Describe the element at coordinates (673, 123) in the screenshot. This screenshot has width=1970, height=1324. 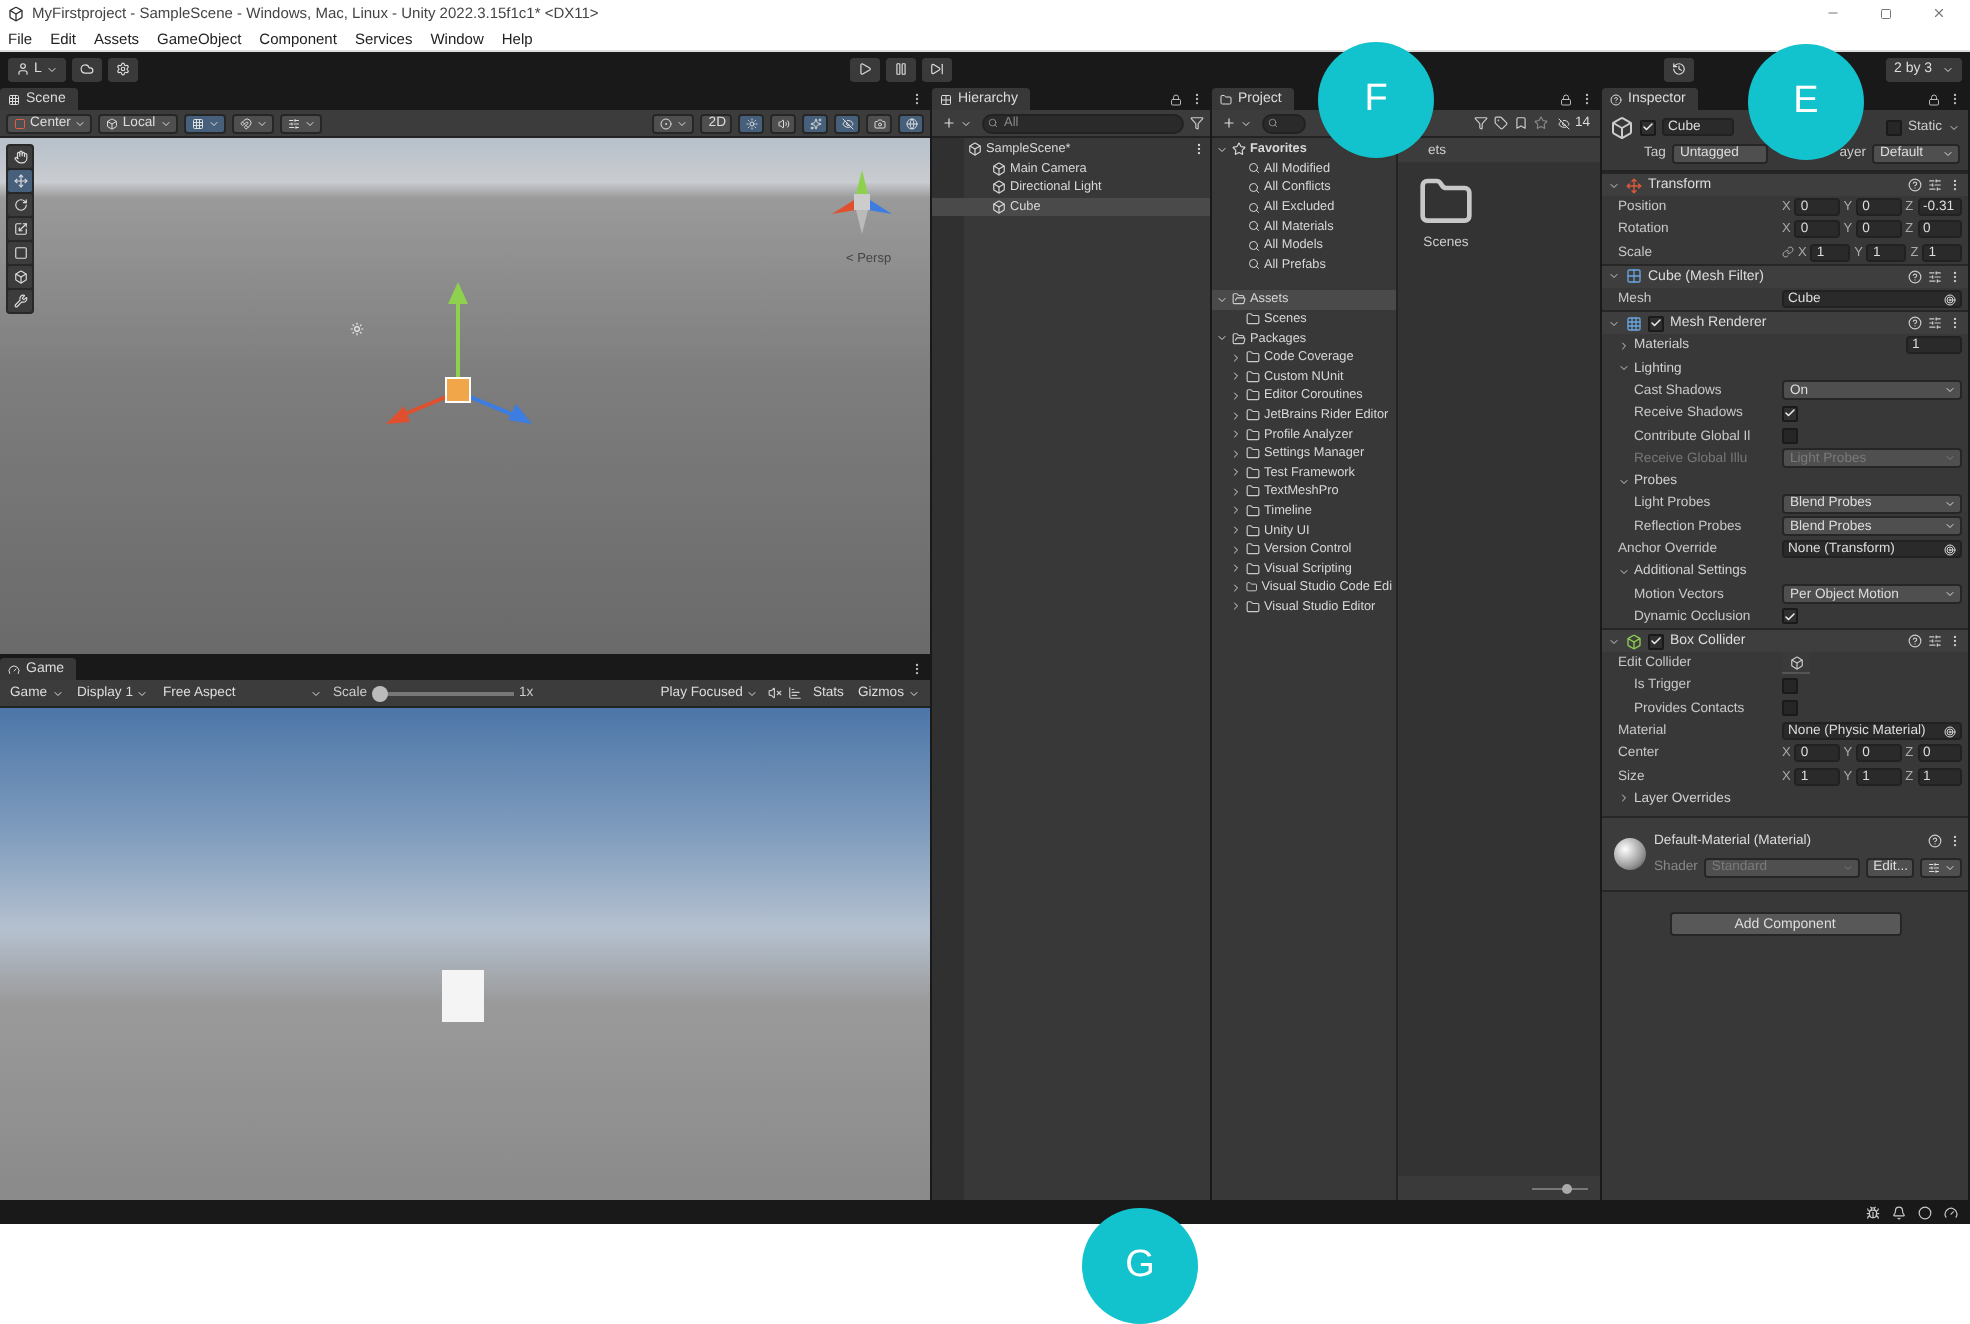
I see `shading-dropdown` at that location.